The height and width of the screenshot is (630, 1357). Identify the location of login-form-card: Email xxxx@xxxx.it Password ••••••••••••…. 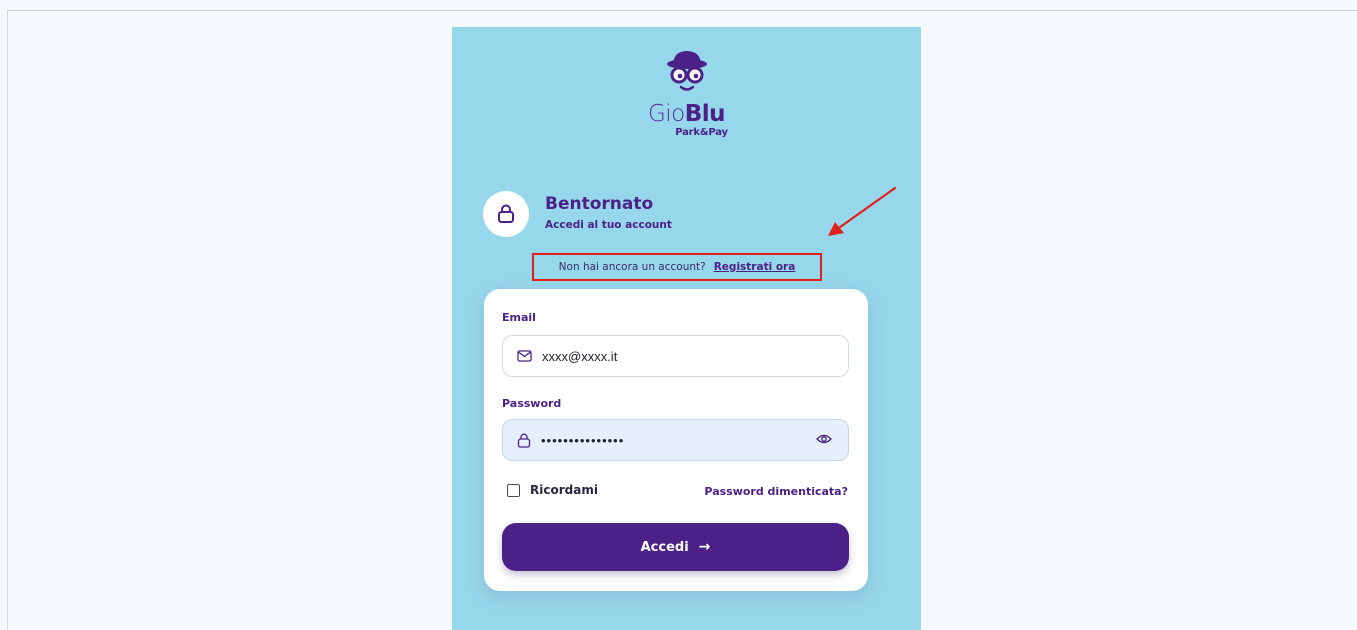
(676, 440).